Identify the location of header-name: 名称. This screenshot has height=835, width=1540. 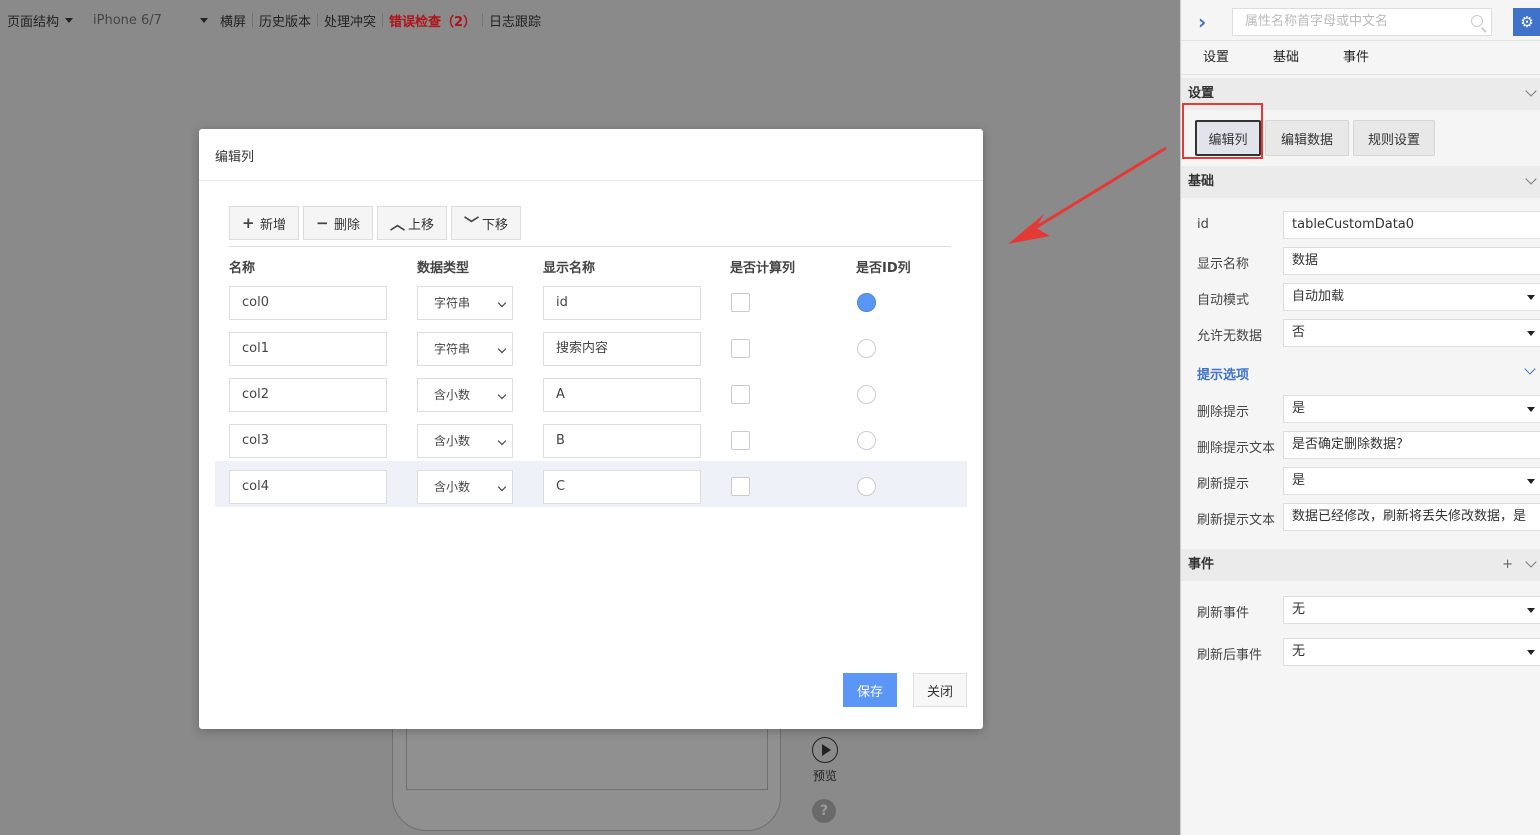
(242, 268).